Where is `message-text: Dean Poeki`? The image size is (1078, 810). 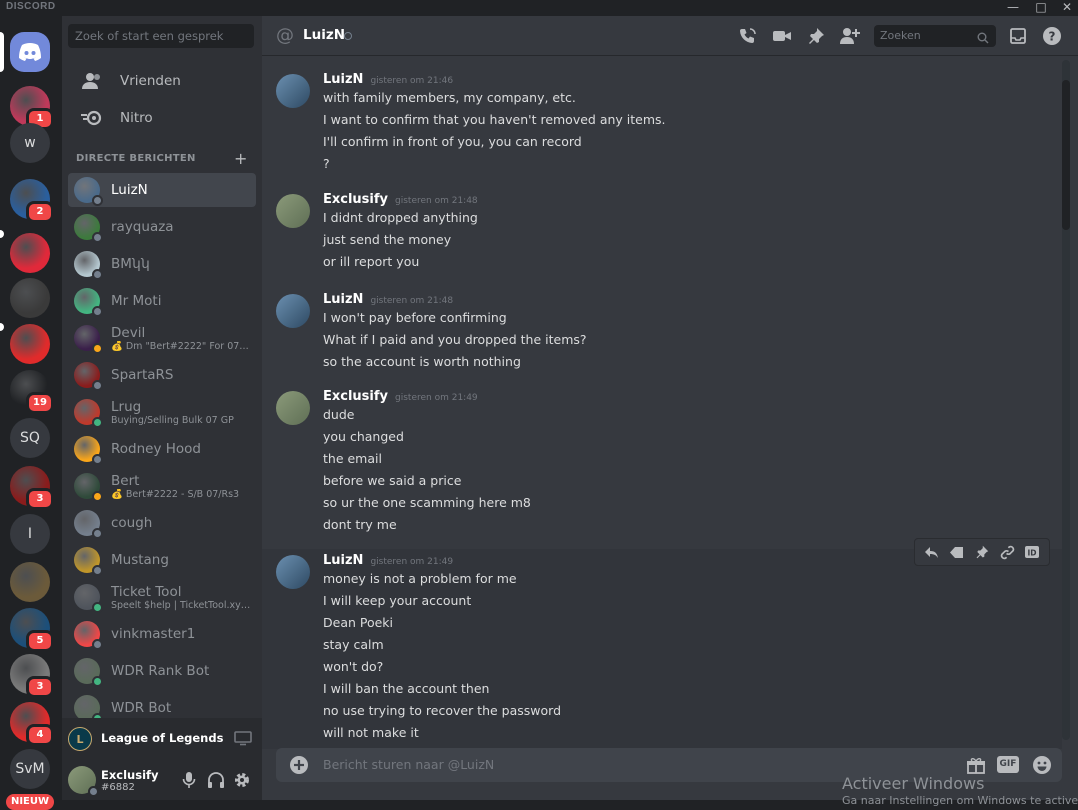 message-text: Dean Poeki is located at coordinates (358, 622).